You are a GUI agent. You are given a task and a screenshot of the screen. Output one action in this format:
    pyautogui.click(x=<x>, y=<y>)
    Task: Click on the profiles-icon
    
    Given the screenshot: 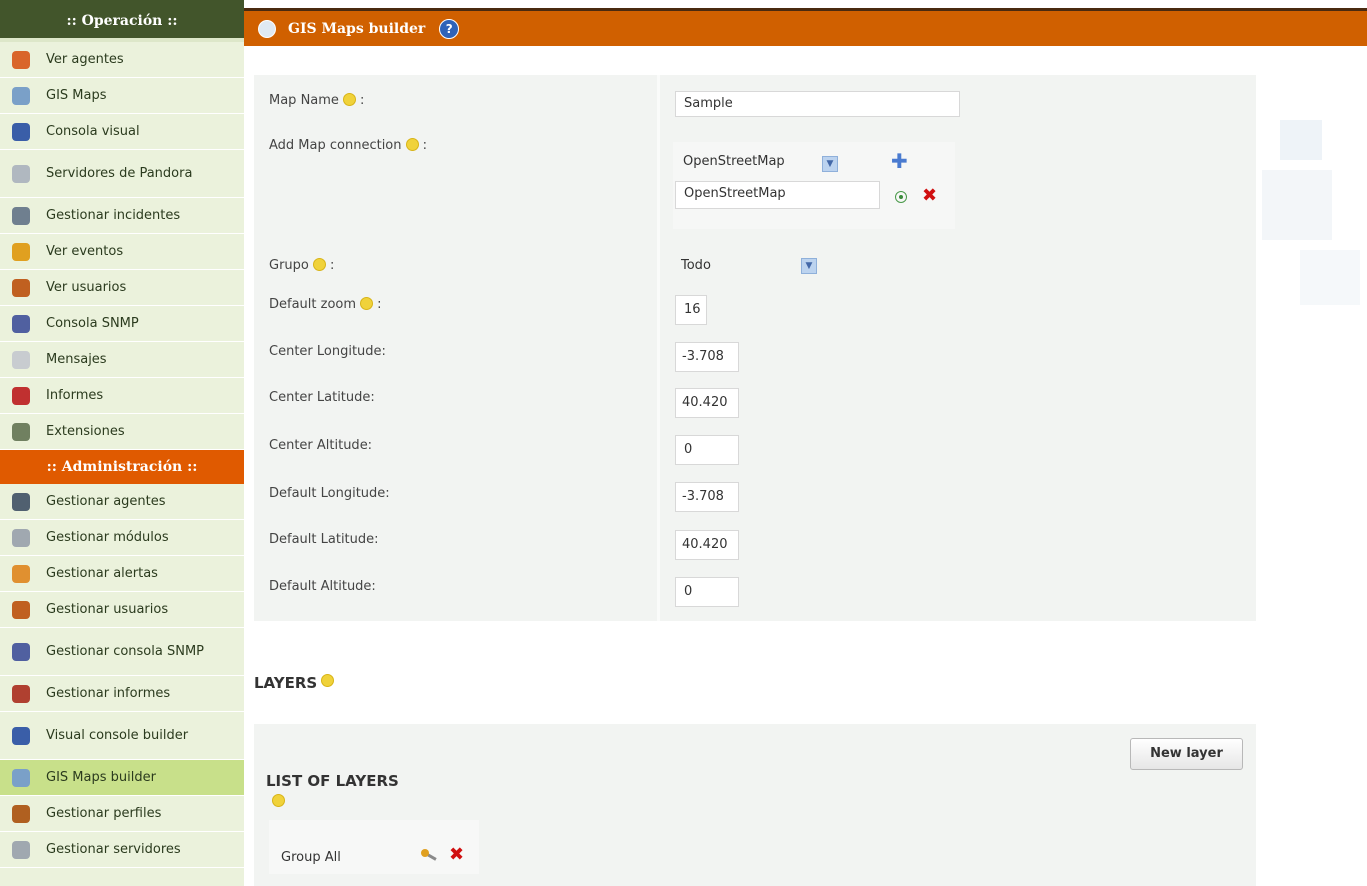 What is the action you would take?
    pyautogui.click(x=21, y=813)
    